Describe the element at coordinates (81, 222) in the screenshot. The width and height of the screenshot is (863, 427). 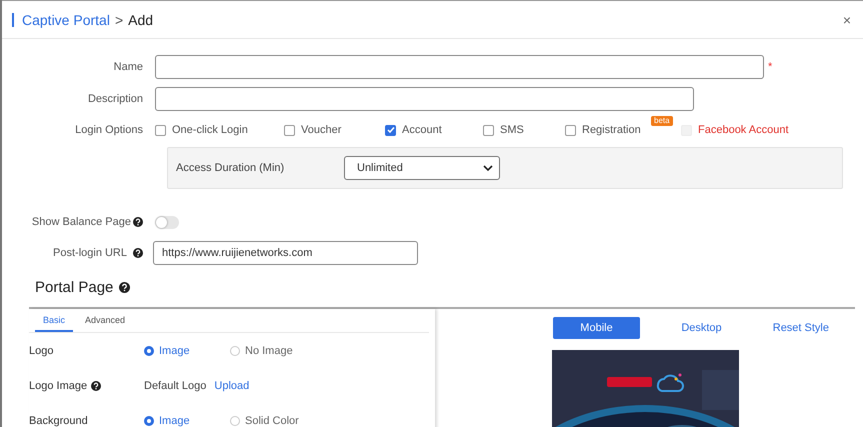
I see `field-label: Show Balance Page` at that location.